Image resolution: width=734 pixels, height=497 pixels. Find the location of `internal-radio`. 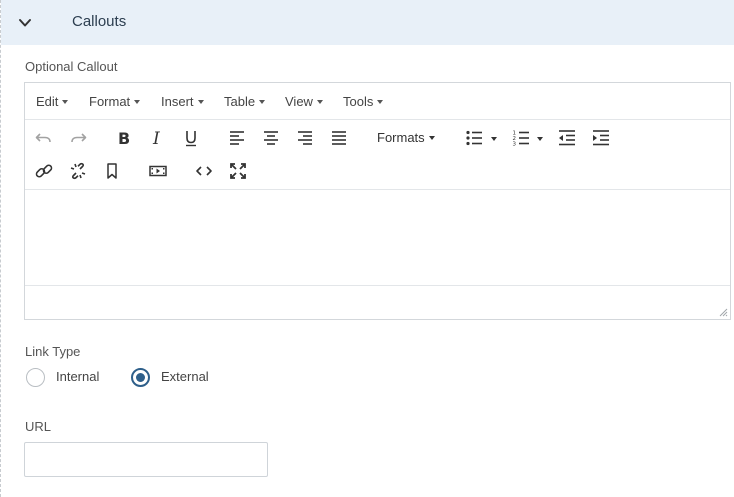

internal-radio is located at coordinates (35, 377).